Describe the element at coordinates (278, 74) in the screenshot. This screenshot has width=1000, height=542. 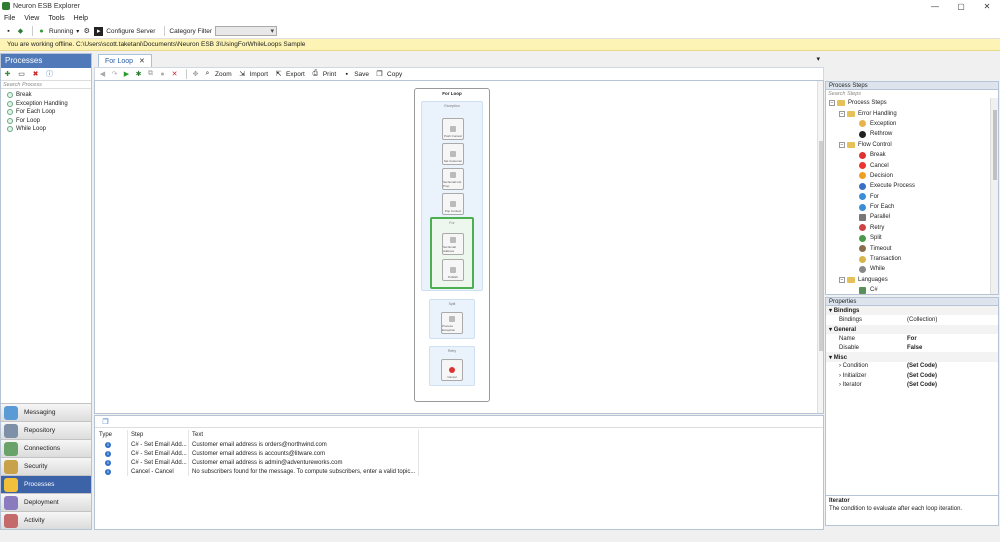
I see `export-icon: ⇱` at that location.